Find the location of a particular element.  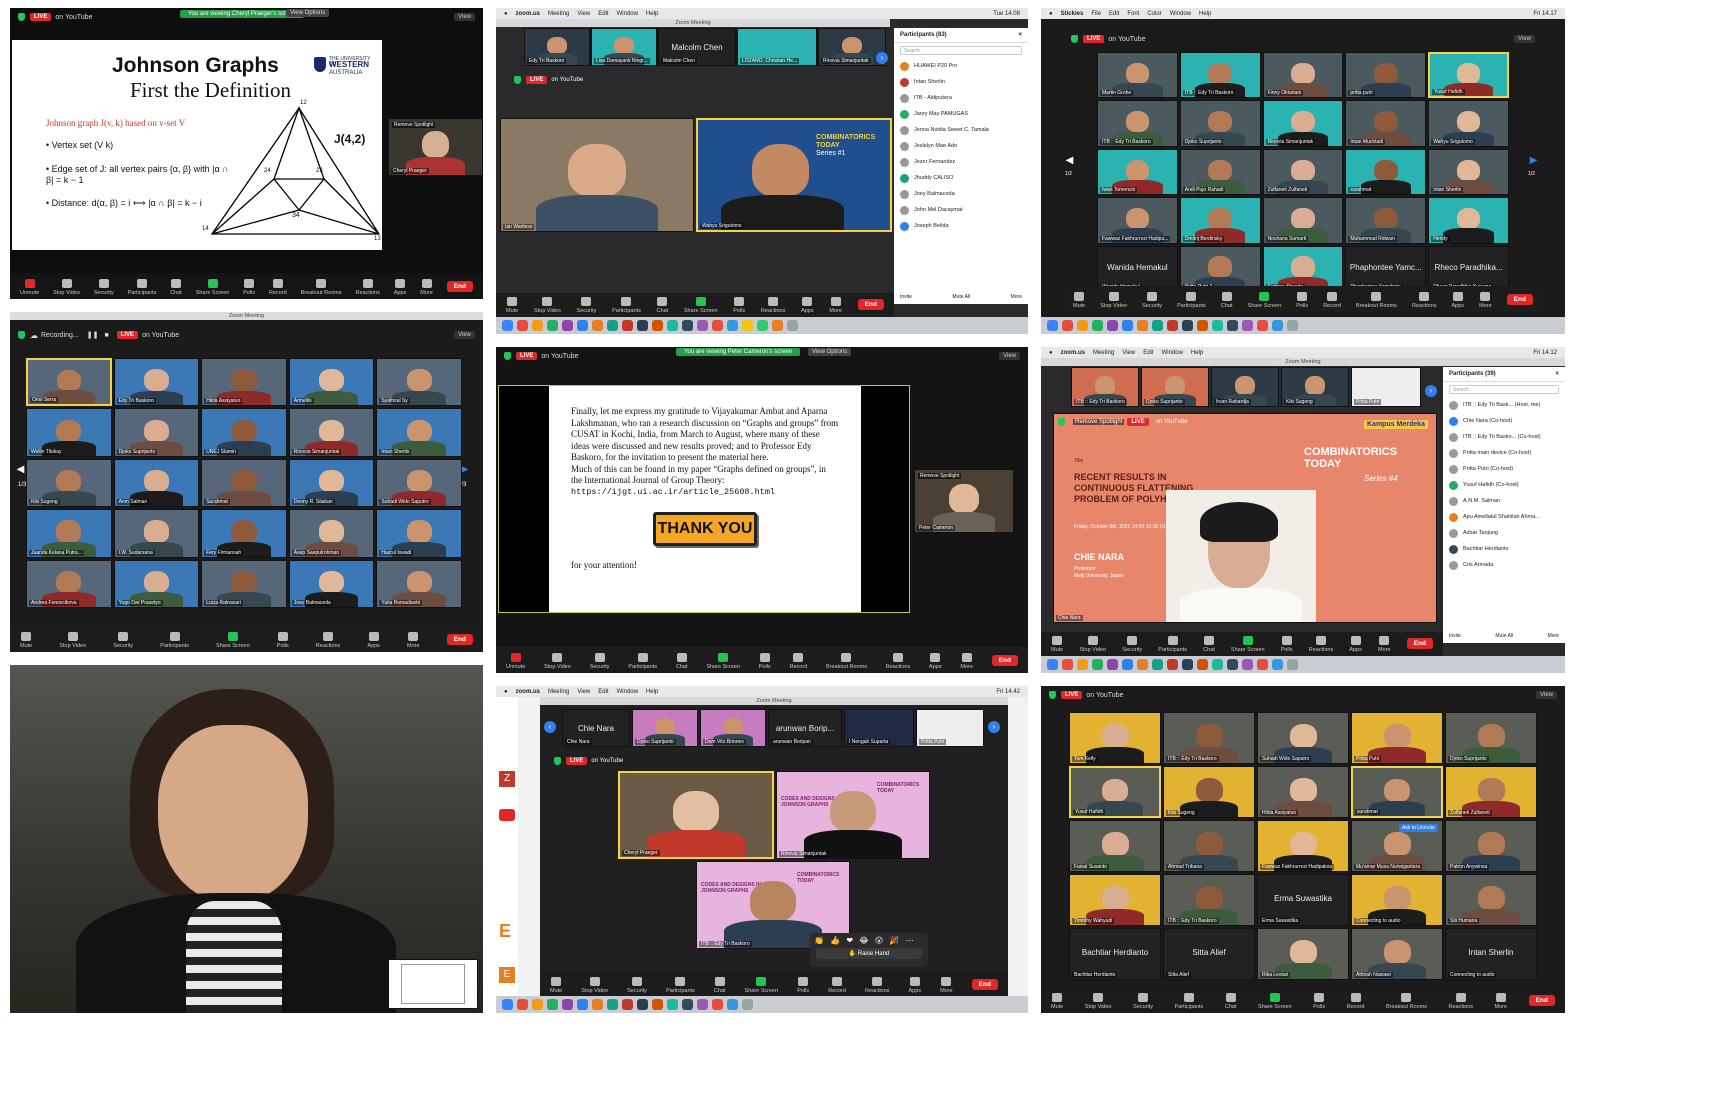

menu-color: Color is located at coordinates (1154, 14).